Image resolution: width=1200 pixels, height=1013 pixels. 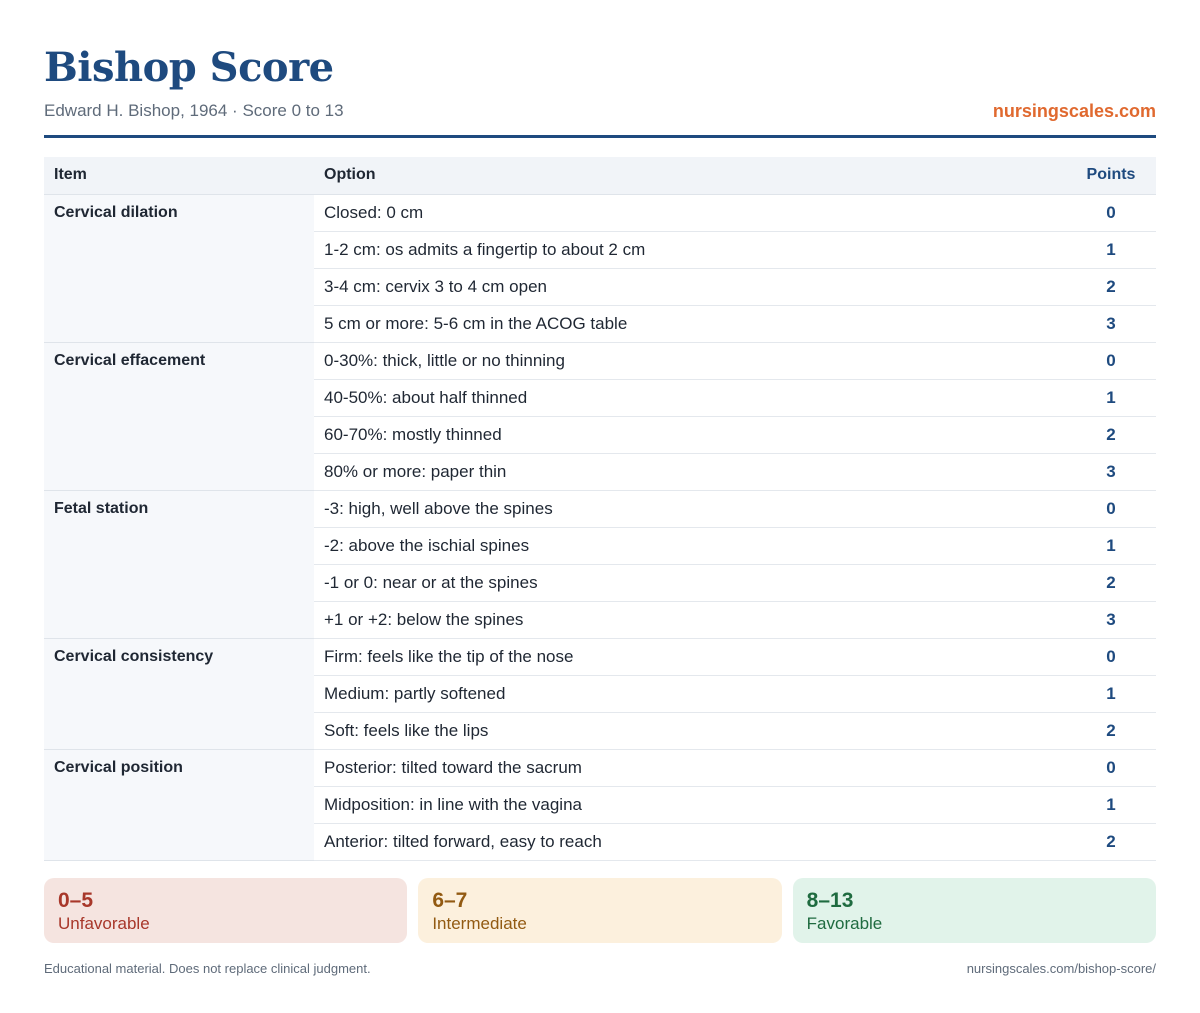 I want to click on column-header-item: Item, so click(x=179, y=176).